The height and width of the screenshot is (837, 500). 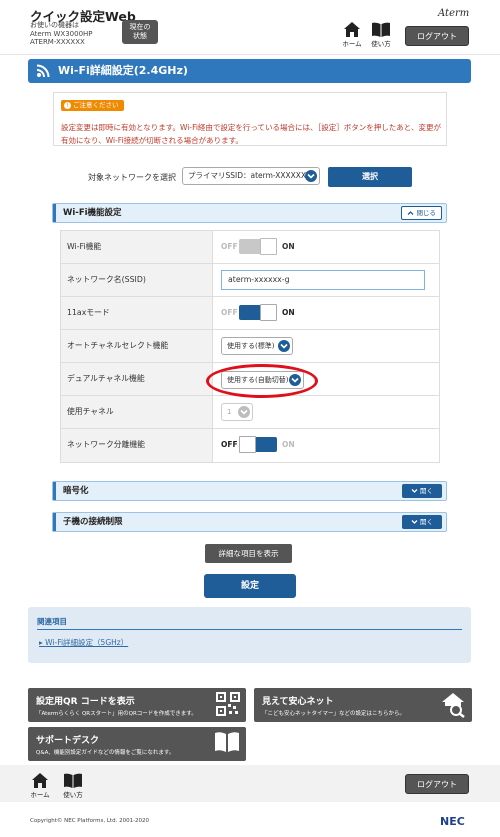 What do you see at coordinates (137, 313) in the screenshot?
I see `row-label: 11axモード` at bounding box center [137, 313].